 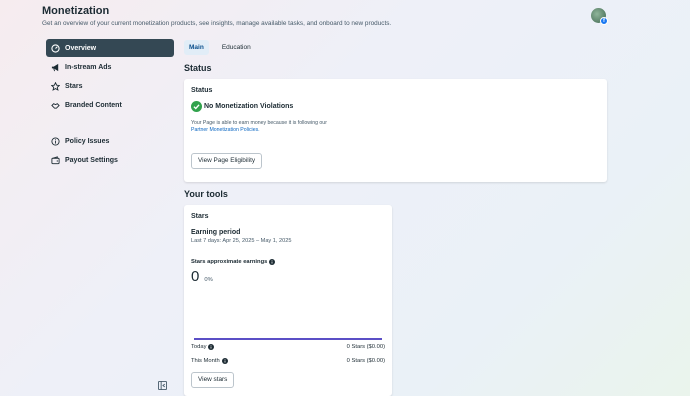 I want to click on sidebar-item-in-stream-ads: In-stream Ads, so click(x=110, y=67).